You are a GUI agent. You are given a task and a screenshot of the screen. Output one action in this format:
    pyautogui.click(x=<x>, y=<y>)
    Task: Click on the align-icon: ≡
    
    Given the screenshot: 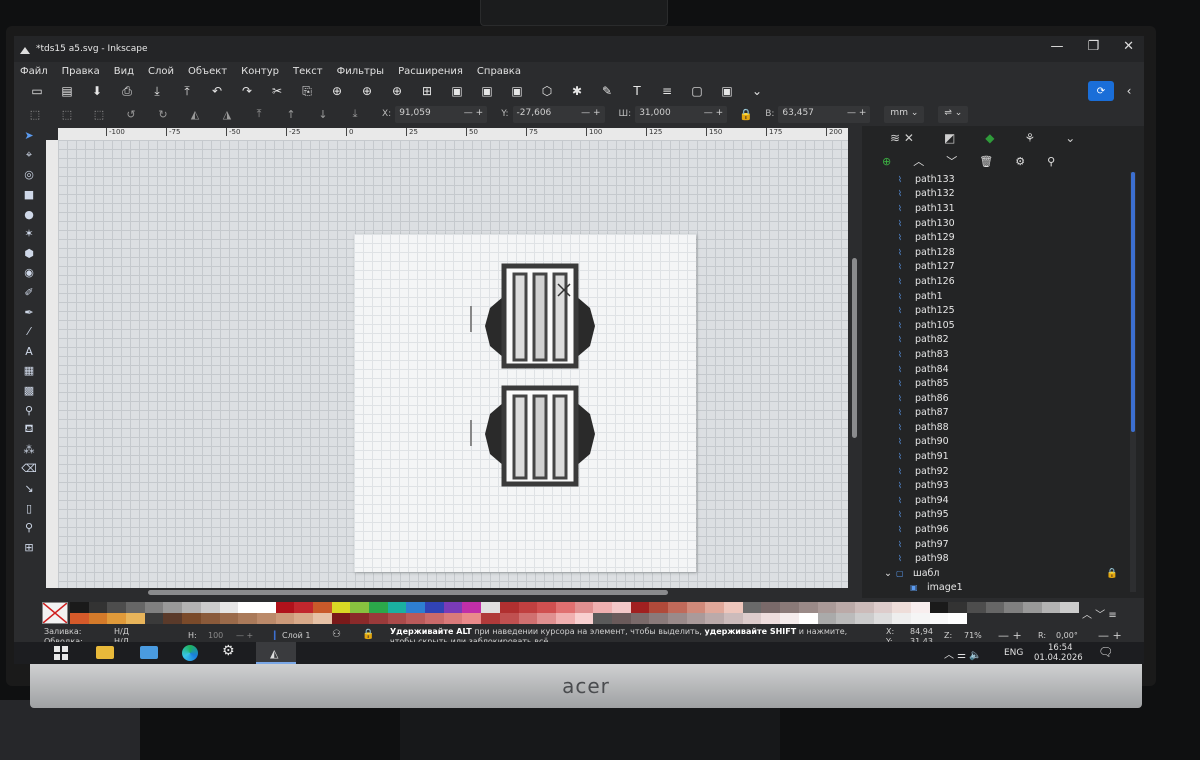 What is the action you would take?
    pyautogui.click(x=667, y=91)
    